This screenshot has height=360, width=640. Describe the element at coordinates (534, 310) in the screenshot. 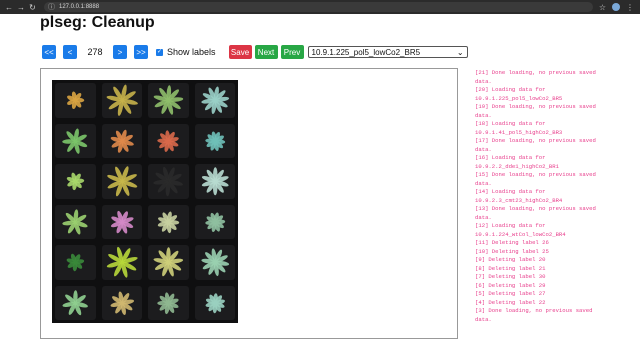

I see `log-line: [3] Done loading, no previous saved` at that location.